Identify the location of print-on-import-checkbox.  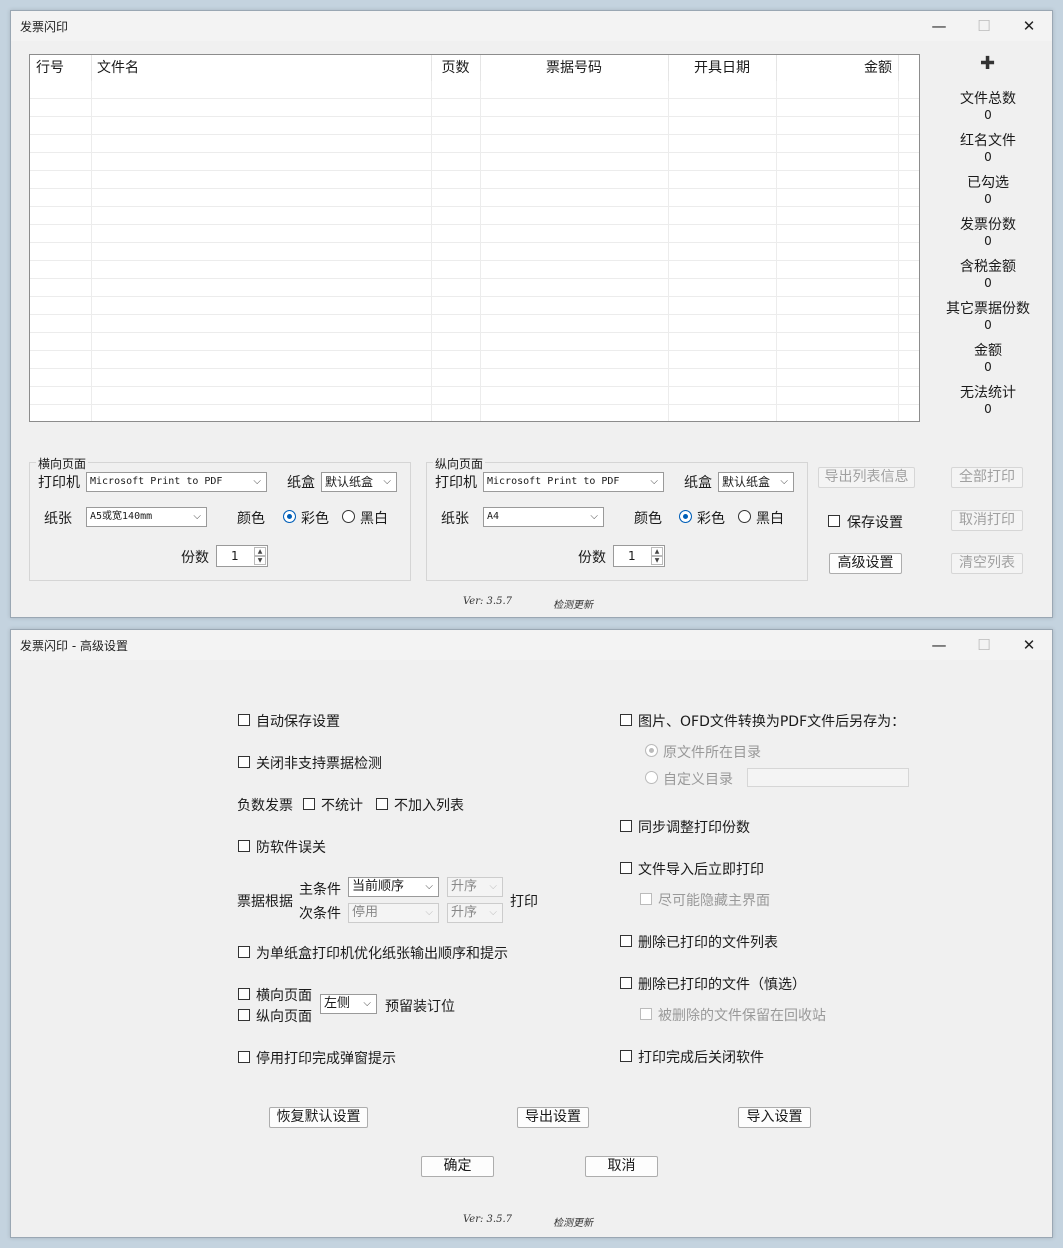
(626, 868).